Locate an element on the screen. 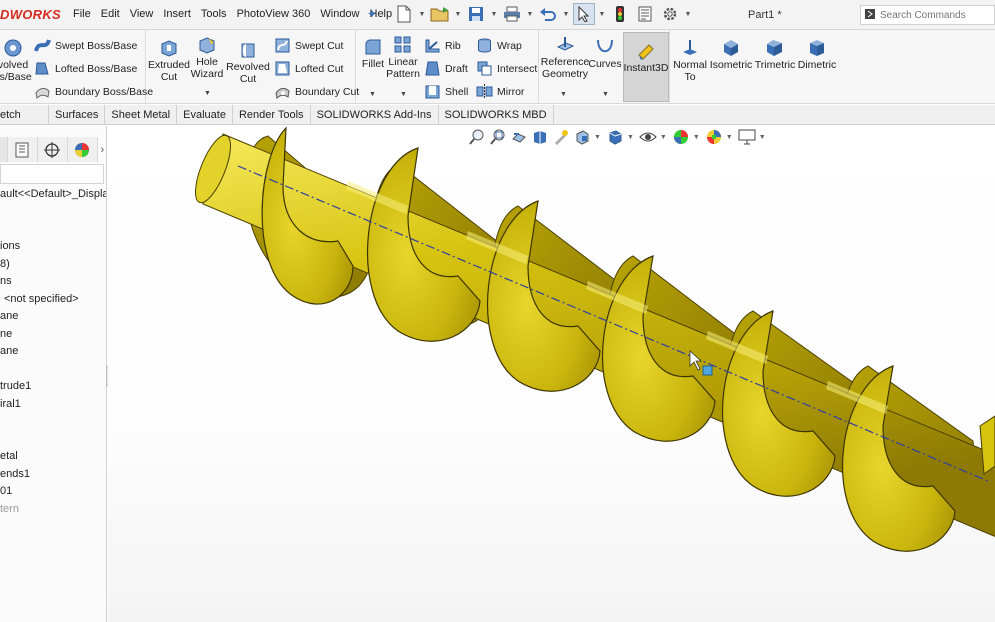 This screenshot has height=622, width=995. lofted-cut-icon is located at coordinates (282, 68).